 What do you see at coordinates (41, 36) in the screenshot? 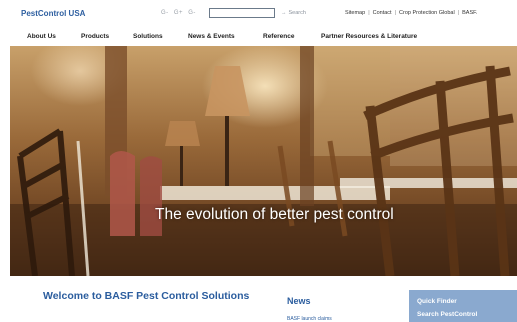
I see `nav-item-about-us: About Us` at bounding box center [41, 36].